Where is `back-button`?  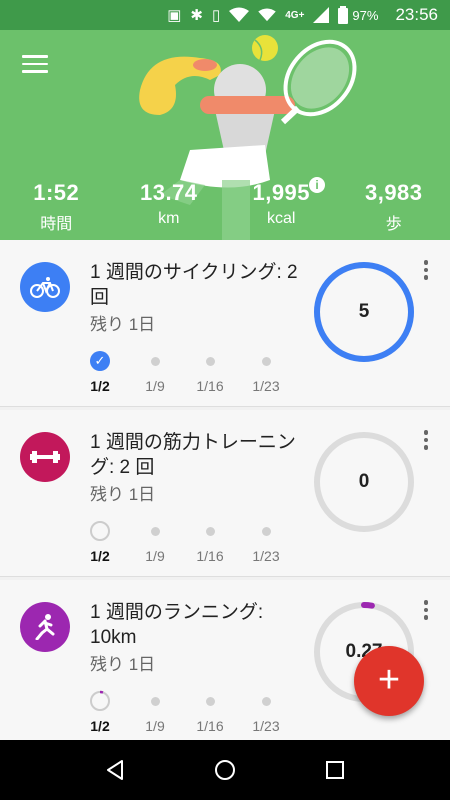
back-button is located at coordinates (115, 770).